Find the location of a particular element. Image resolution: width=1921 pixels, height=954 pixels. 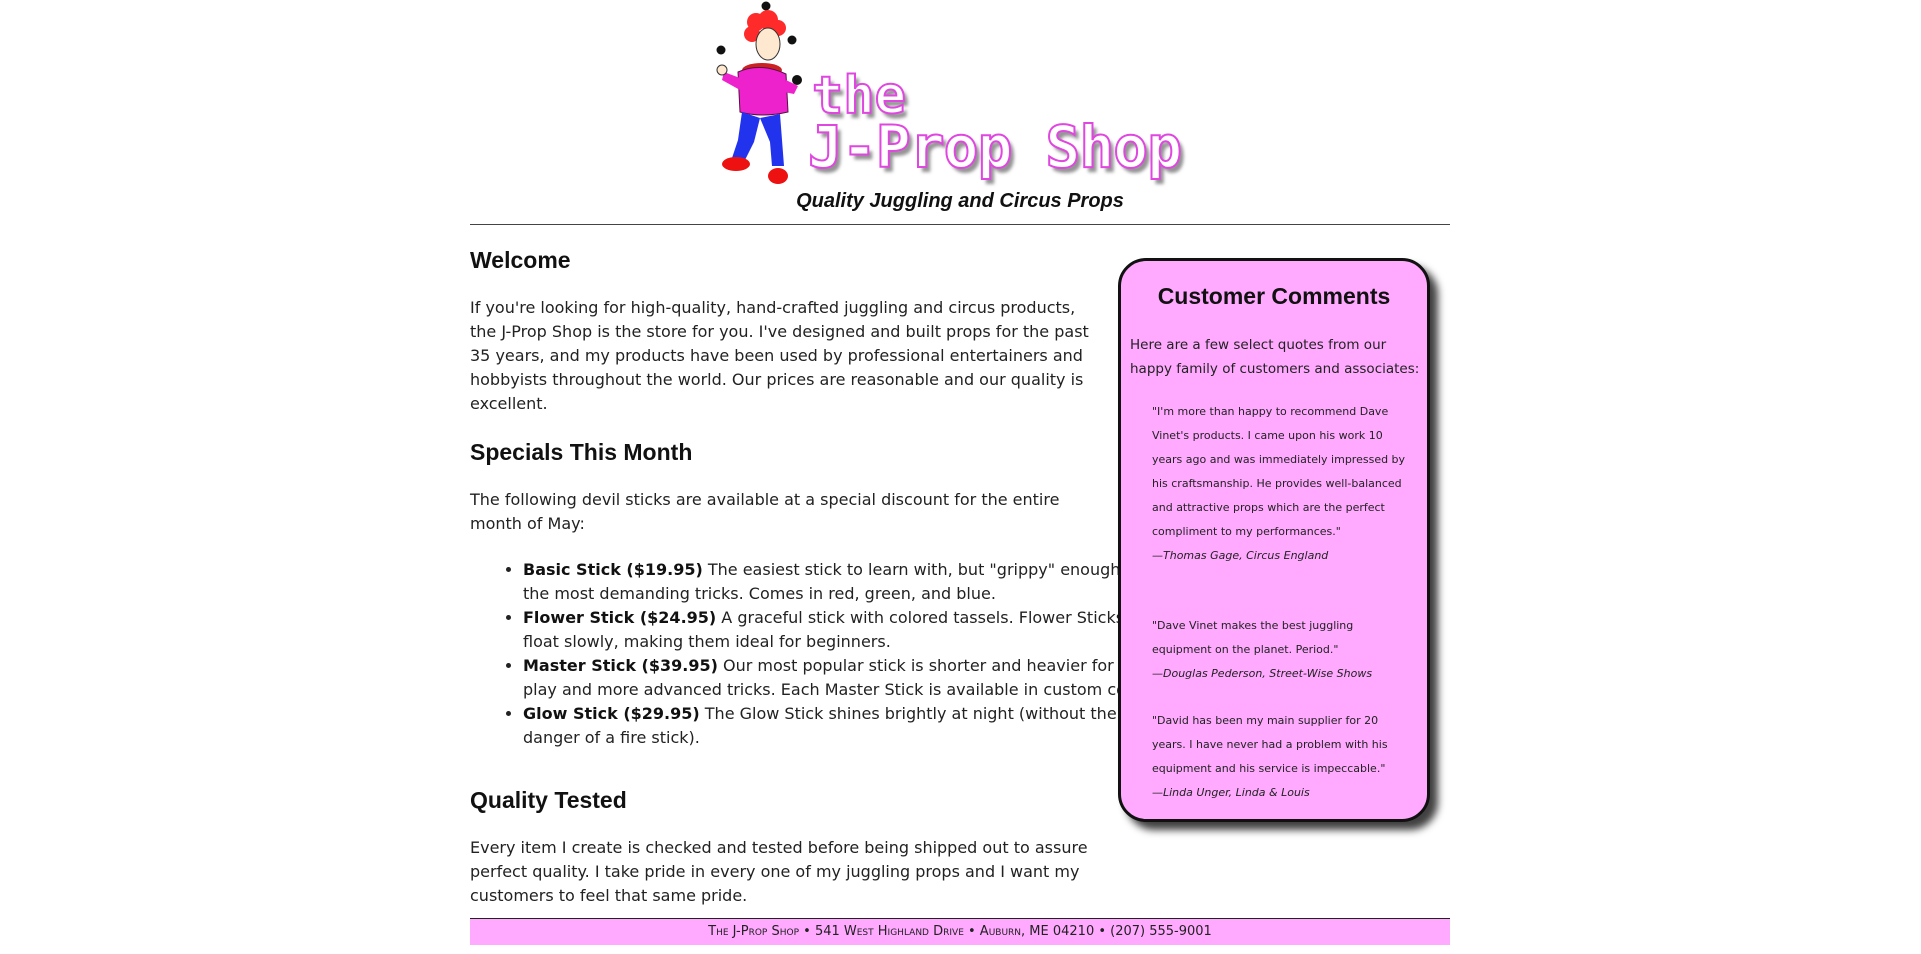

juggling-clown-icon is located at coordinates (759, 92).